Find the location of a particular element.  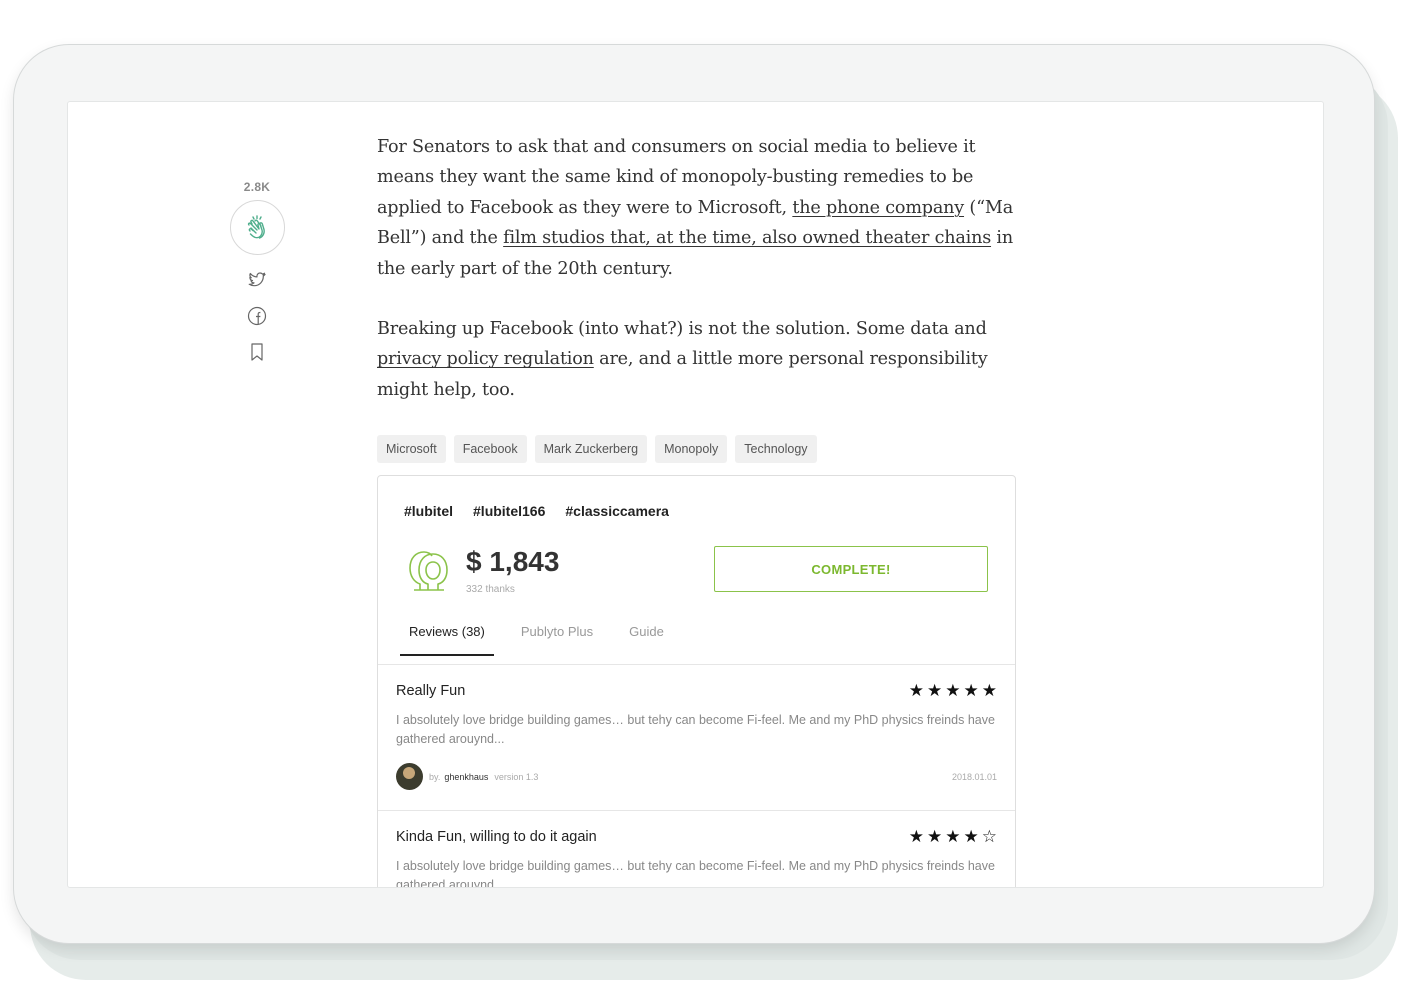

hashtag: #lubitel is located at coordinates (428, 511).